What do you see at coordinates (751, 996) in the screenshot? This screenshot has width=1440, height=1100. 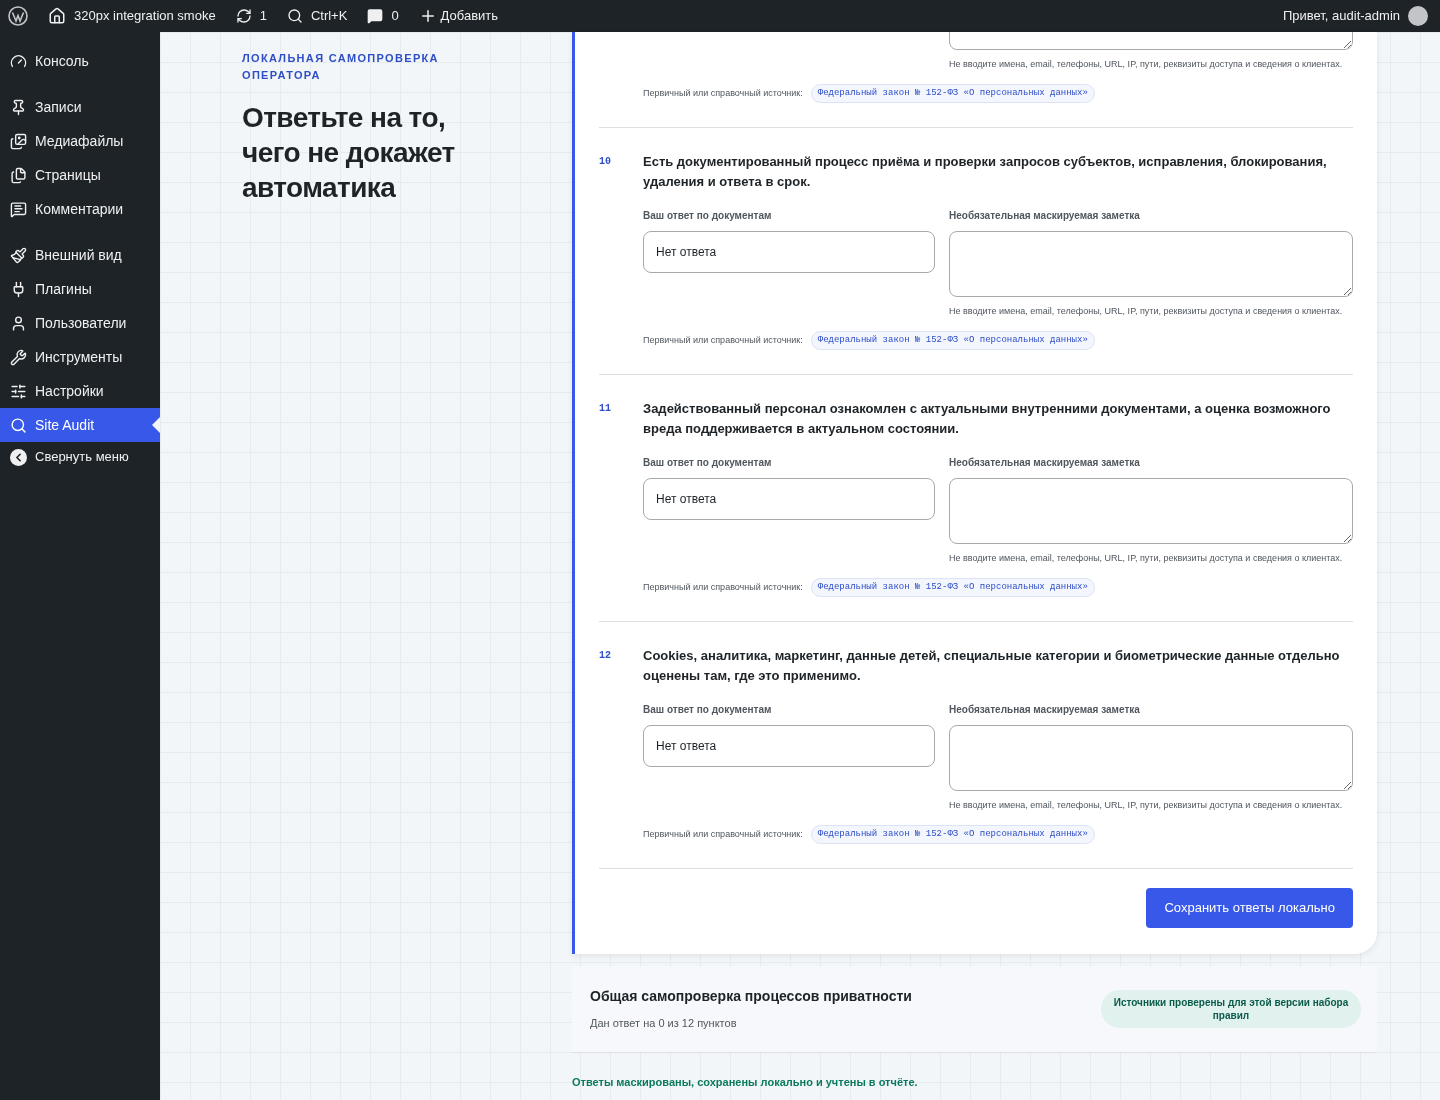 I see `summary-title: Общая самопроверка процессов приватности` at bounding box center [751, 996].